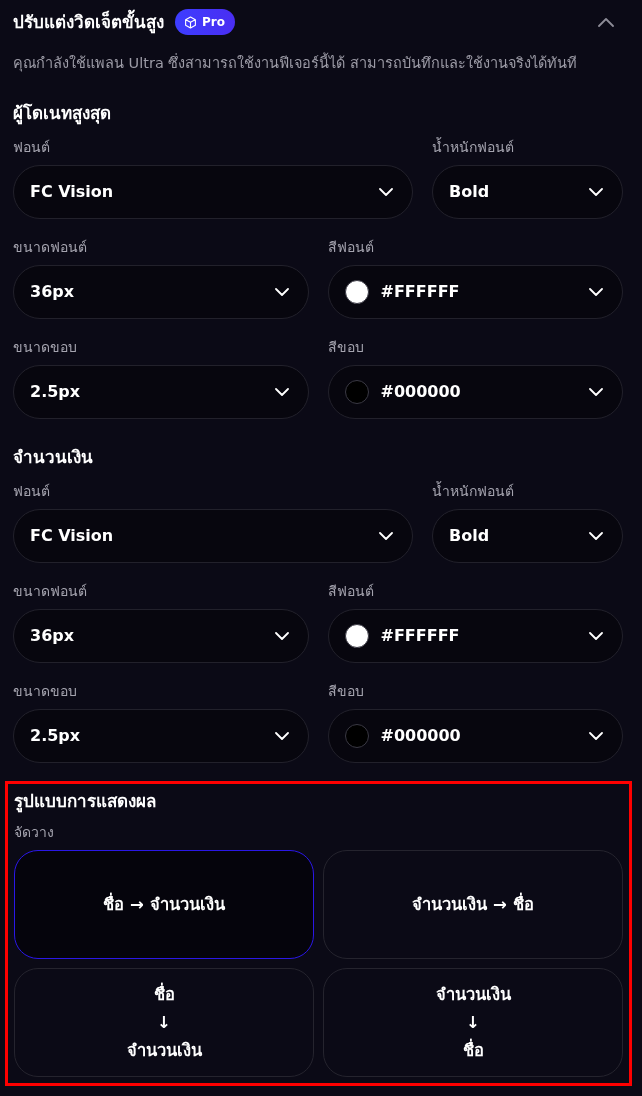 The height and width of the screenshot is (1096, 642). What do you see at coordinates (88, 22) in the screenshot?
I see `panel-title: ปรับแต่งวิดเจ็ตขั้นสูง` at bounding box center [88, 22].